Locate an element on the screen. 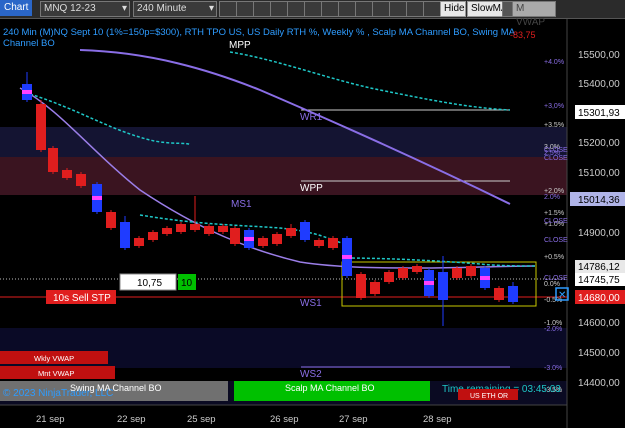  quantity-value: 10,75 is located at coordinates (149, 283).